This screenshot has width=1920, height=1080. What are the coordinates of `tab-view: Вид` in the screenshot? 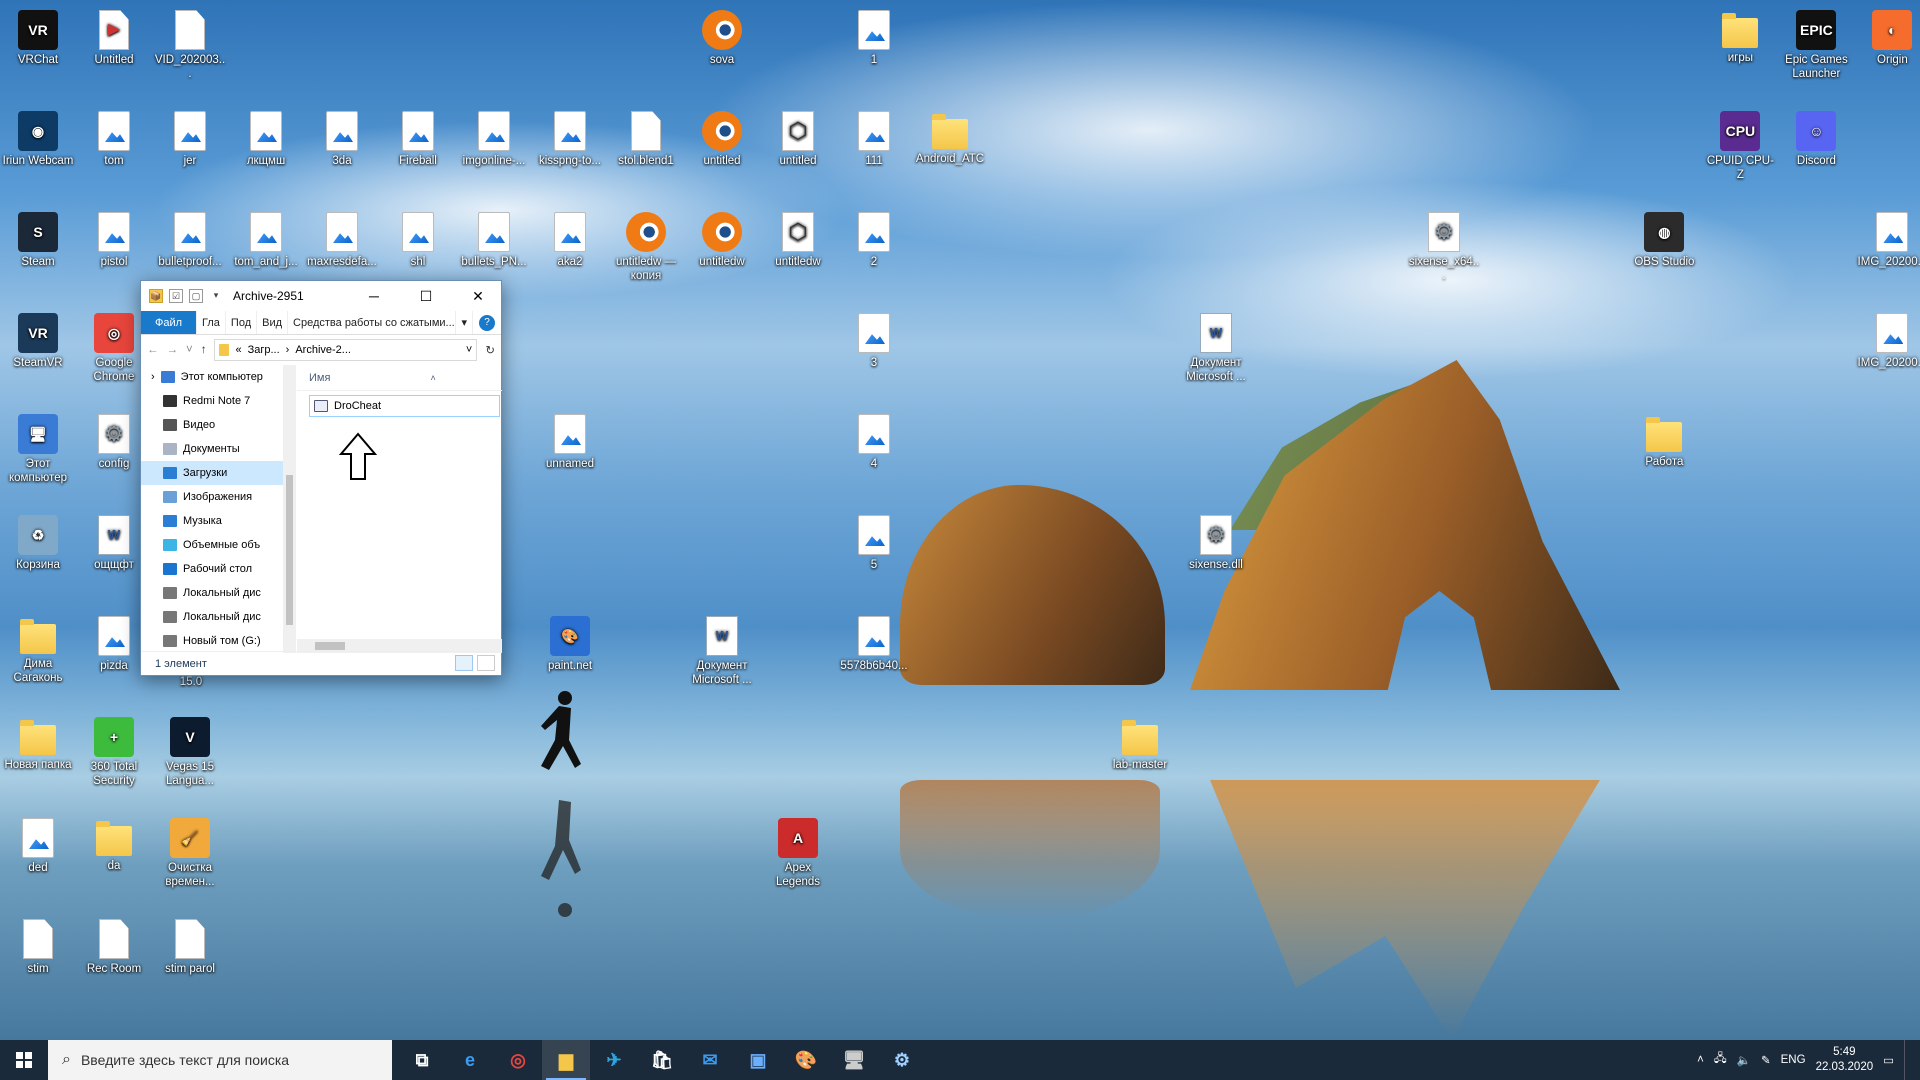 It's located at (273, 322).